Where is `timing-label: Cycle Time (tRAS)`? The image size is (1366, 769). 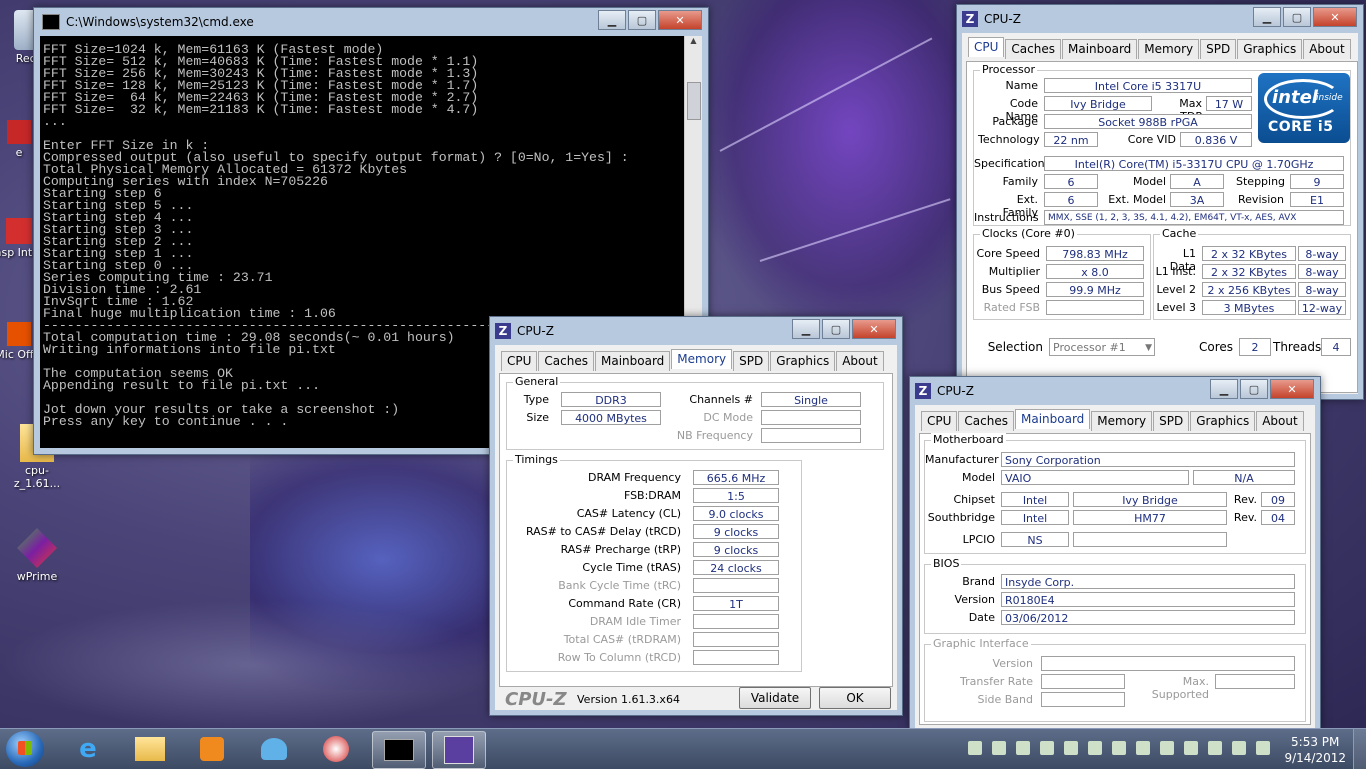
timing-label: Cycle Time (tRAS) is located at coordinates (631, 567).